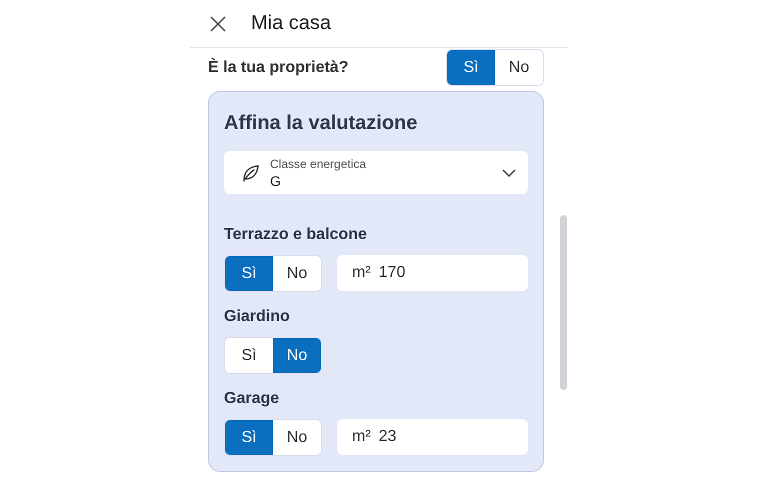  What do you see at coordinates (276, 180) in the screenshot?
I see `select-value: G` at bounding box center [276, 180].